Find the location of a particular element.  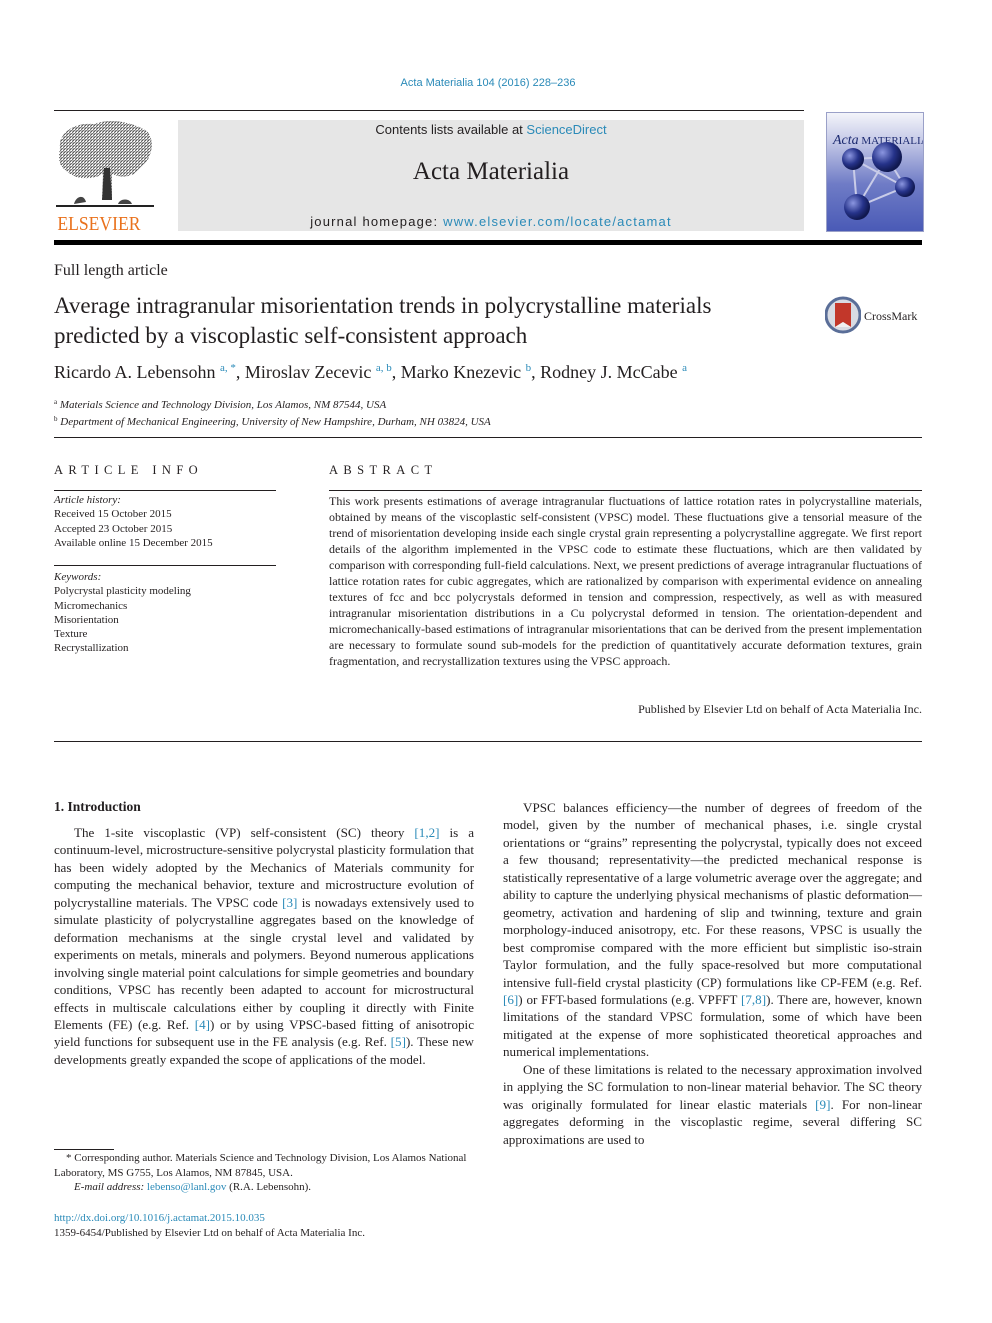

keywords-rule is located at coordinates (165, 565).